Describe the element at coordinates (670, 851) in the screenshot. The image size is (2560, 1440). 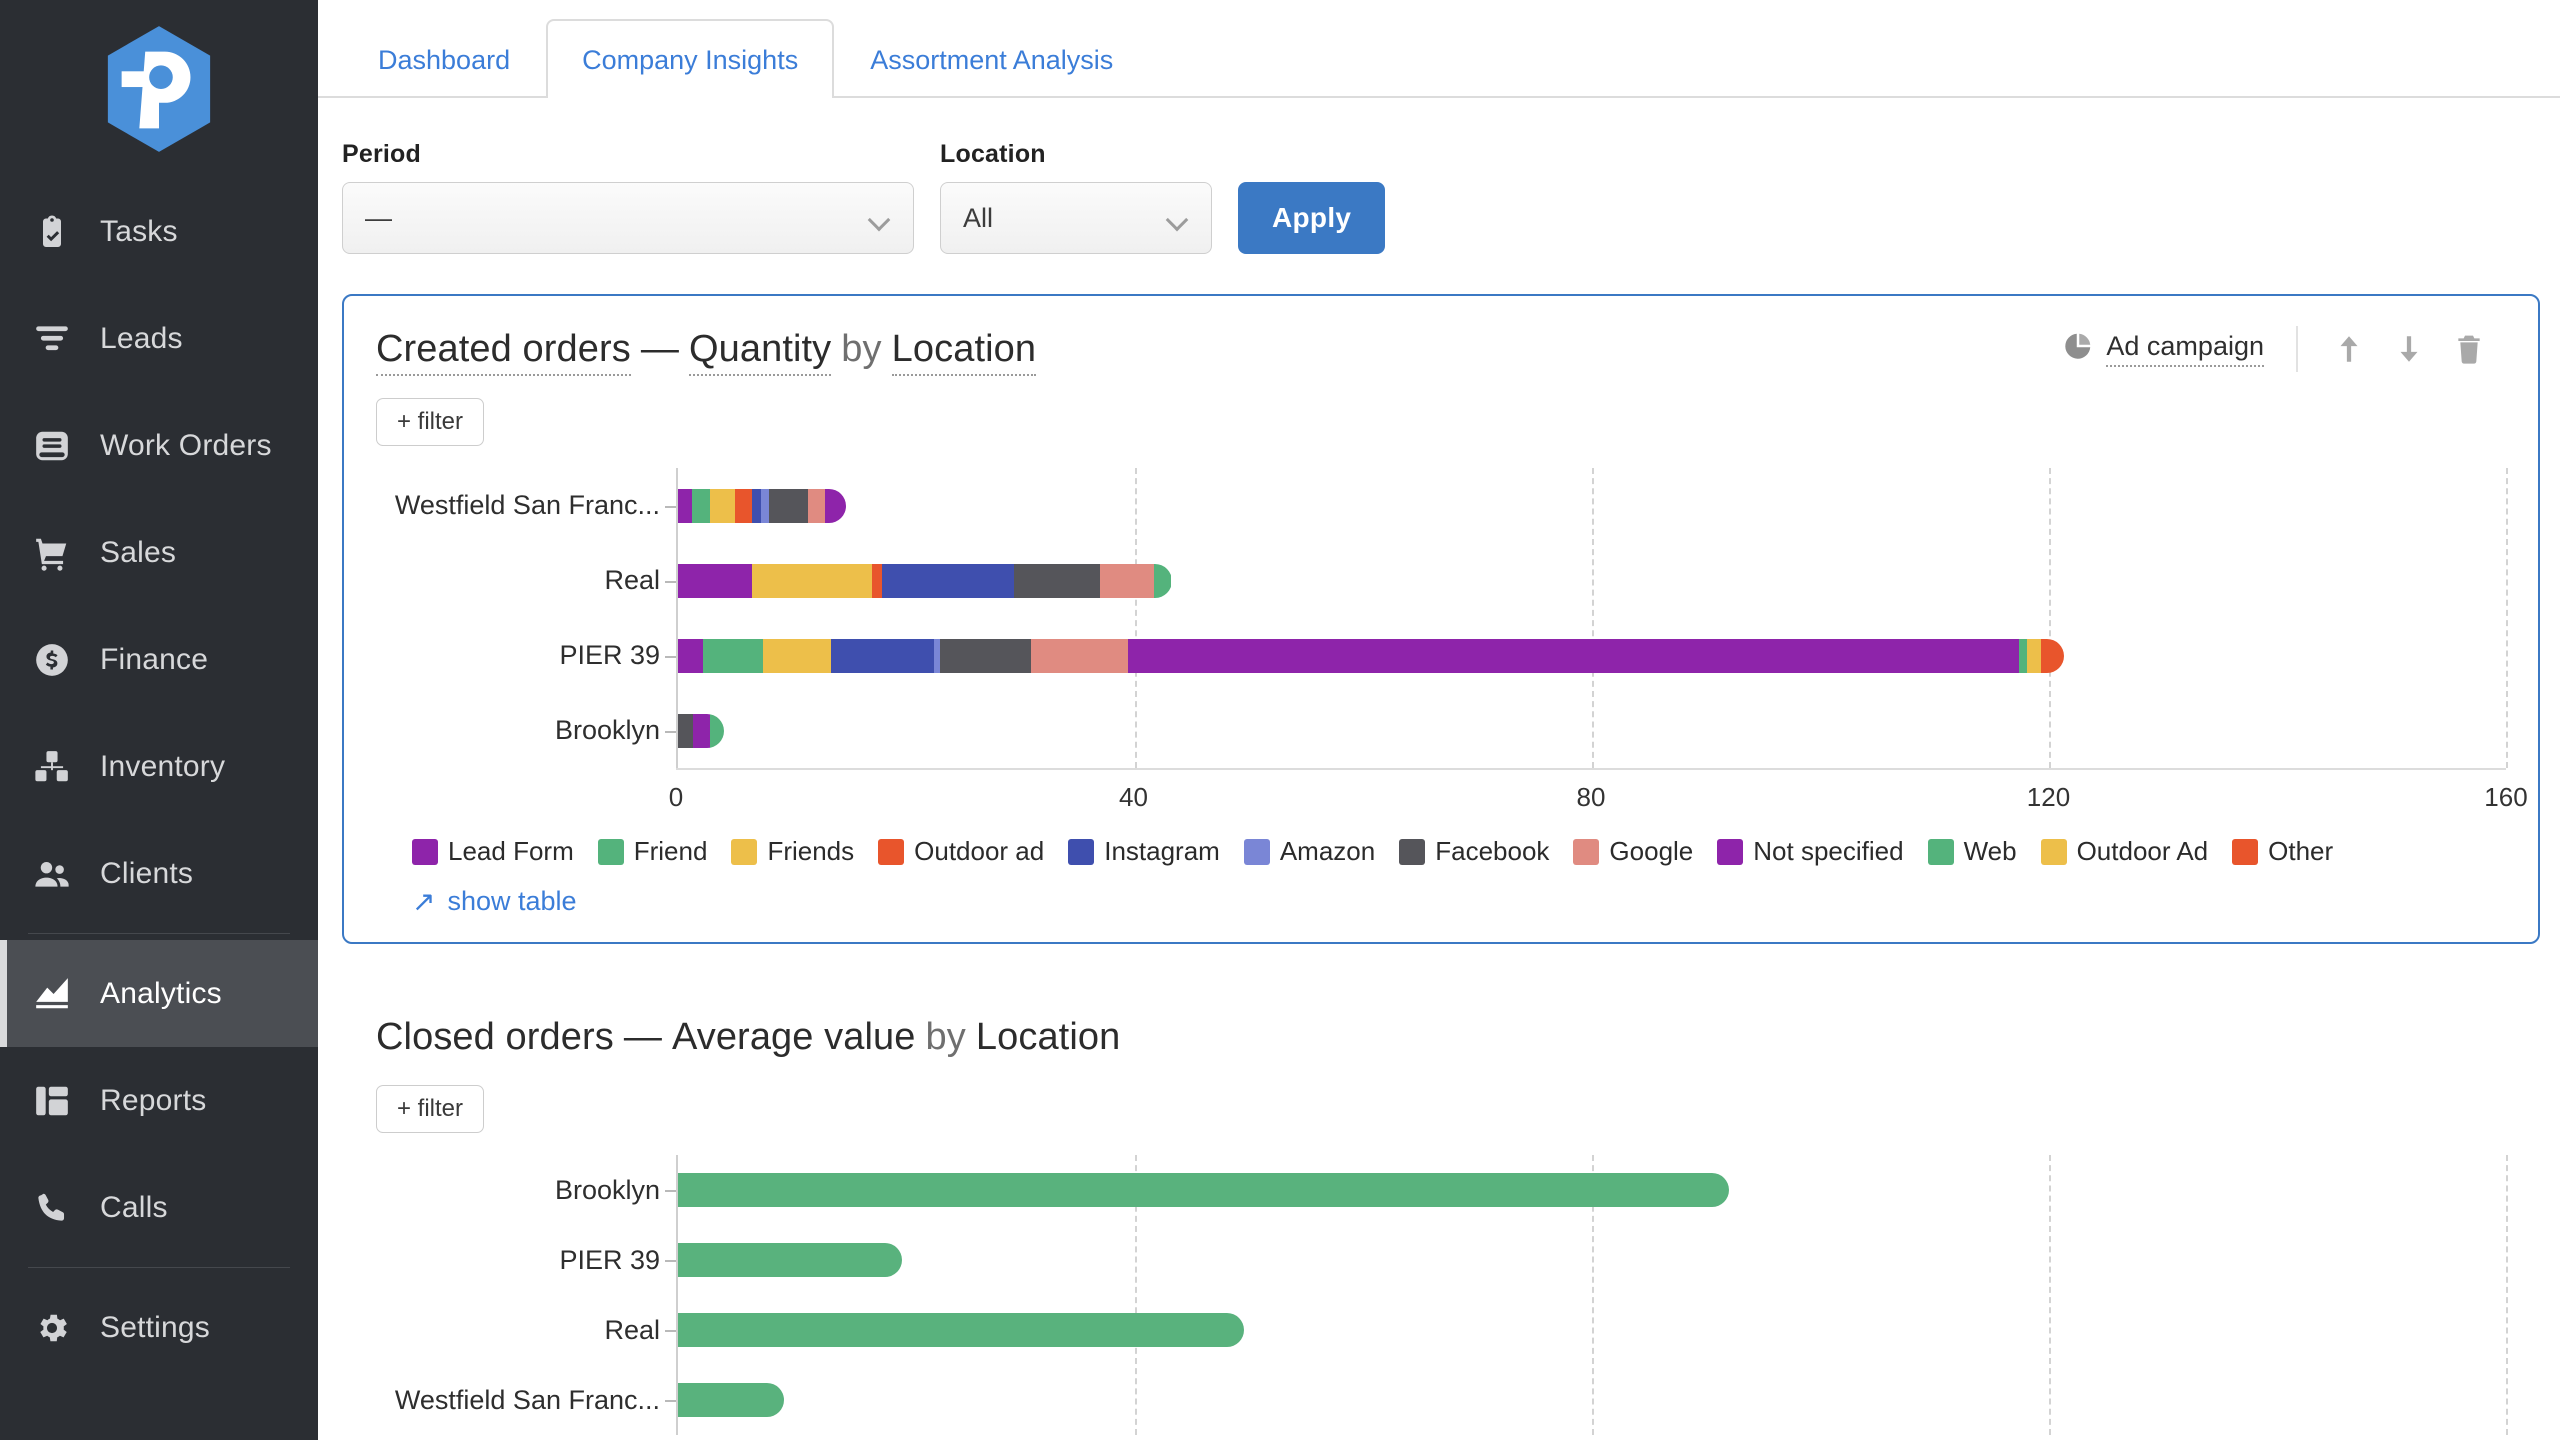
I see `legend-label: Friend` at that location.